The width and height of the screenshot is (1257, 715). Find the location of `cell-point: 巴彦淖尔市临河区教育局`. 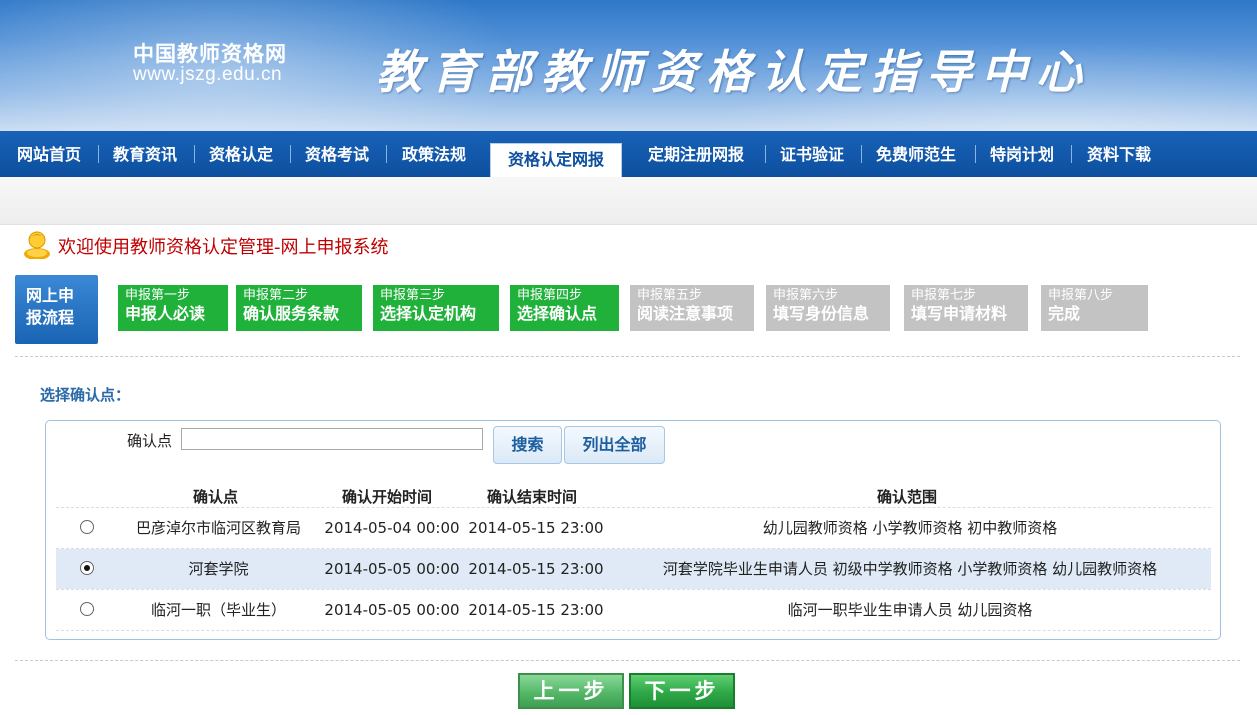

cell-point: 巴彦淖尔市临河区教育局 is located at coordinates (218, 528).